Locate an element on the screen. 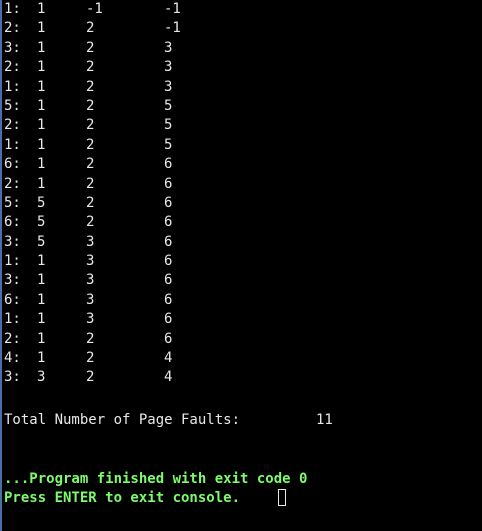 Image resolution: width=482 pixels, height=531 pixels. exit-prompt: Press ENTER to exit console. is located at coordinates (122, 498).